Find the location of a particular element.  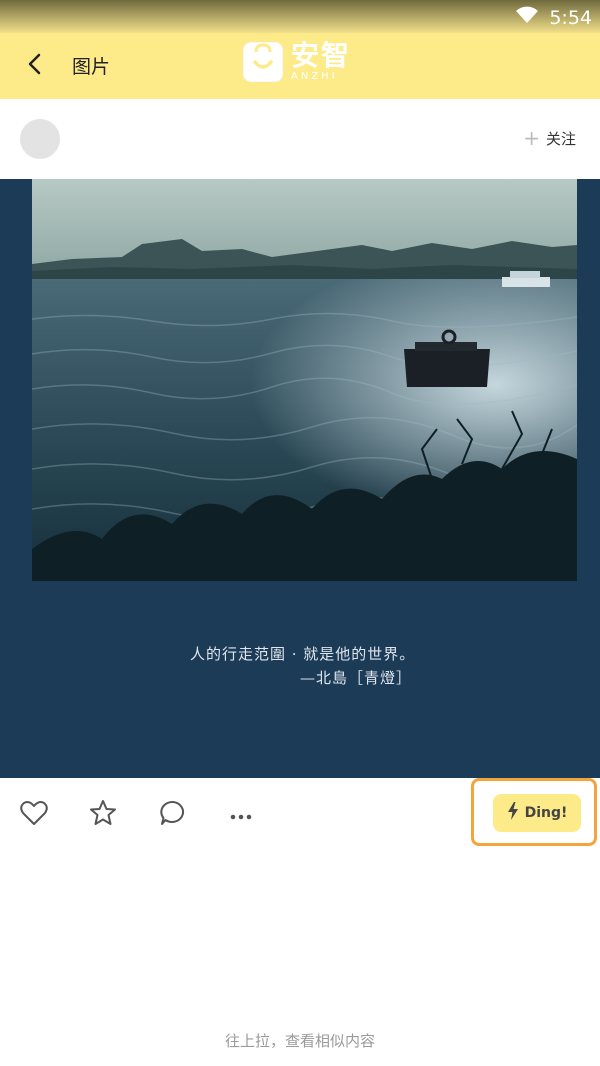

ding-label: Ding! is located at coordinates (546, 813).